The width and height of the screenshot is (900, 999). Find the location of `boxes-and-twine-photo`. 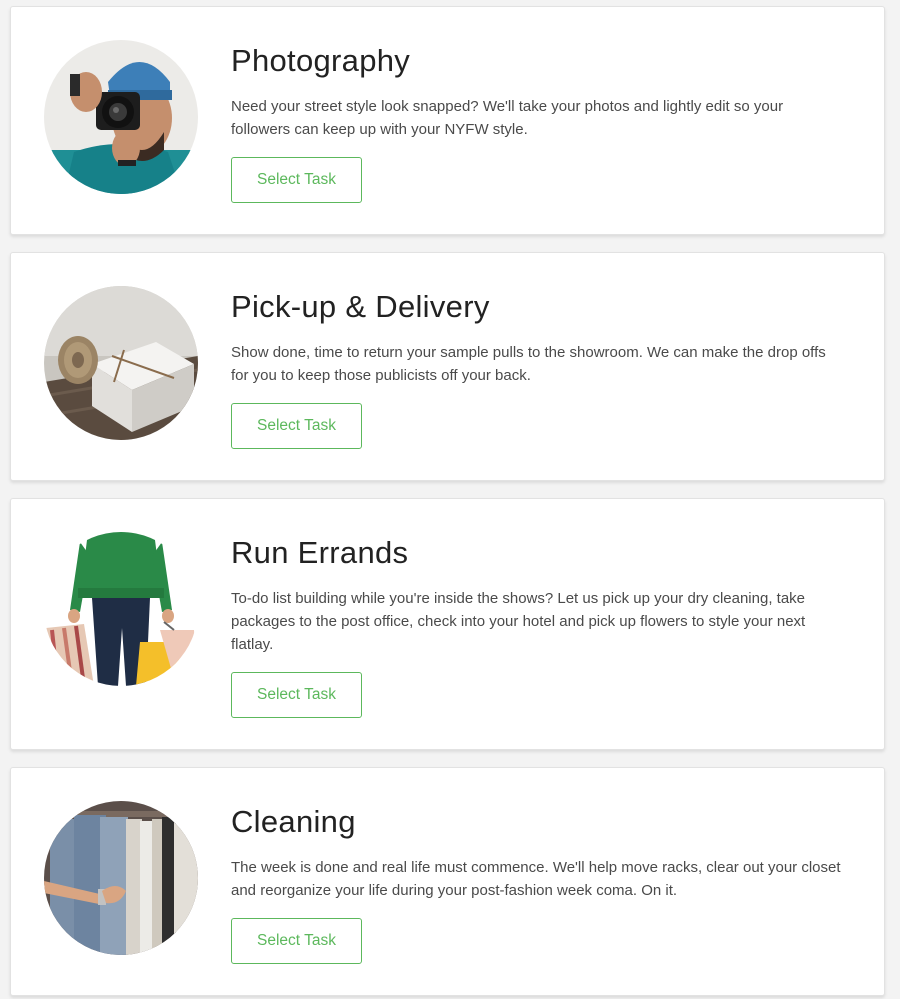

boxes-and-twine-photo is located at coordinates (121, 363).